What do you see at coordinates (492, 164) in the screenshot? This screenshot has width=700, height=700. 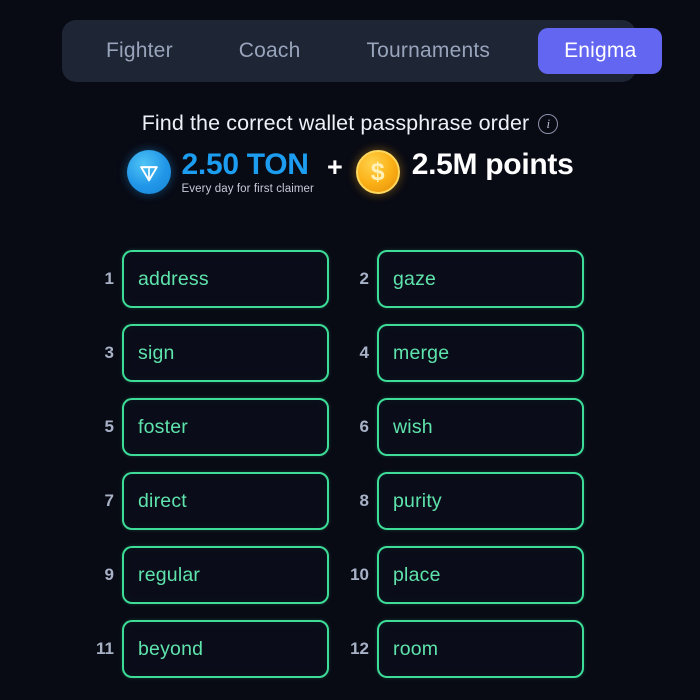 I see `points-amount: 2.5M points` at bounding box center [492, 164].